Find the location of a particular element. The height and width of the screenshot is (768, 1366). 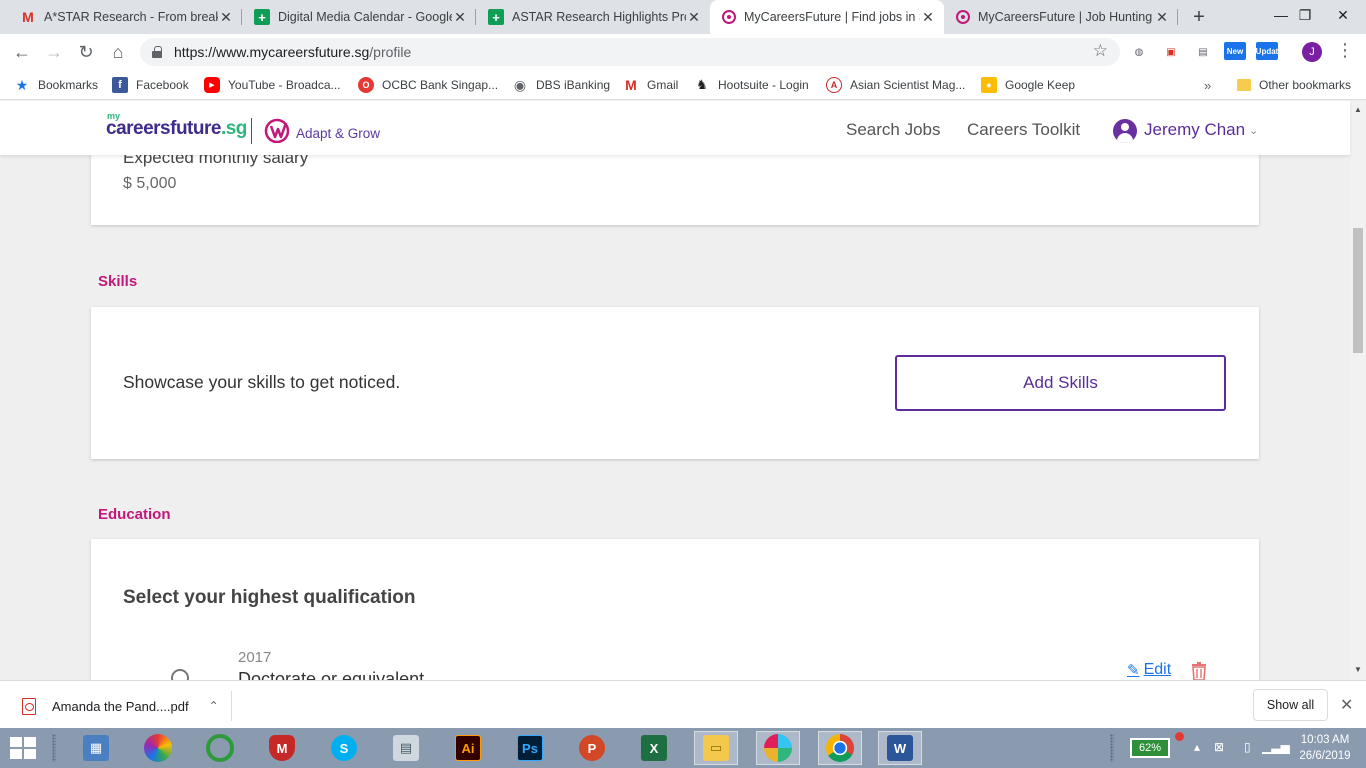

windows-start-icon is located at coordinates (24, 748).